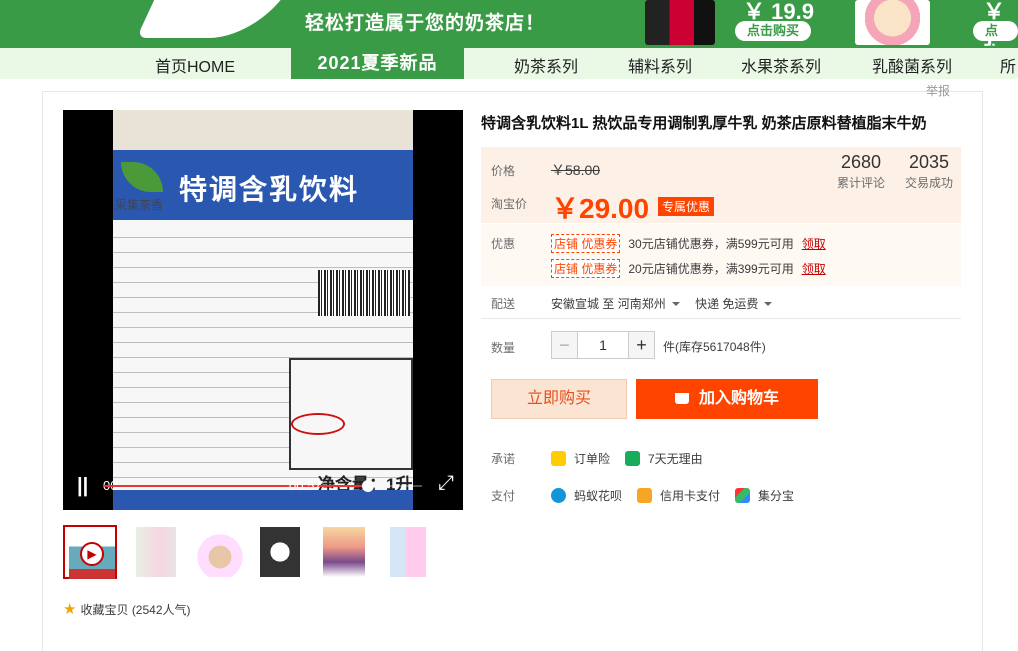 This screenshot has width=1018, height=651. What do you see at coordinates (377, 63) in the screenshot?
I see `nav-item-summer-new: 2021夏季新品` at bounding box center [377, 63].